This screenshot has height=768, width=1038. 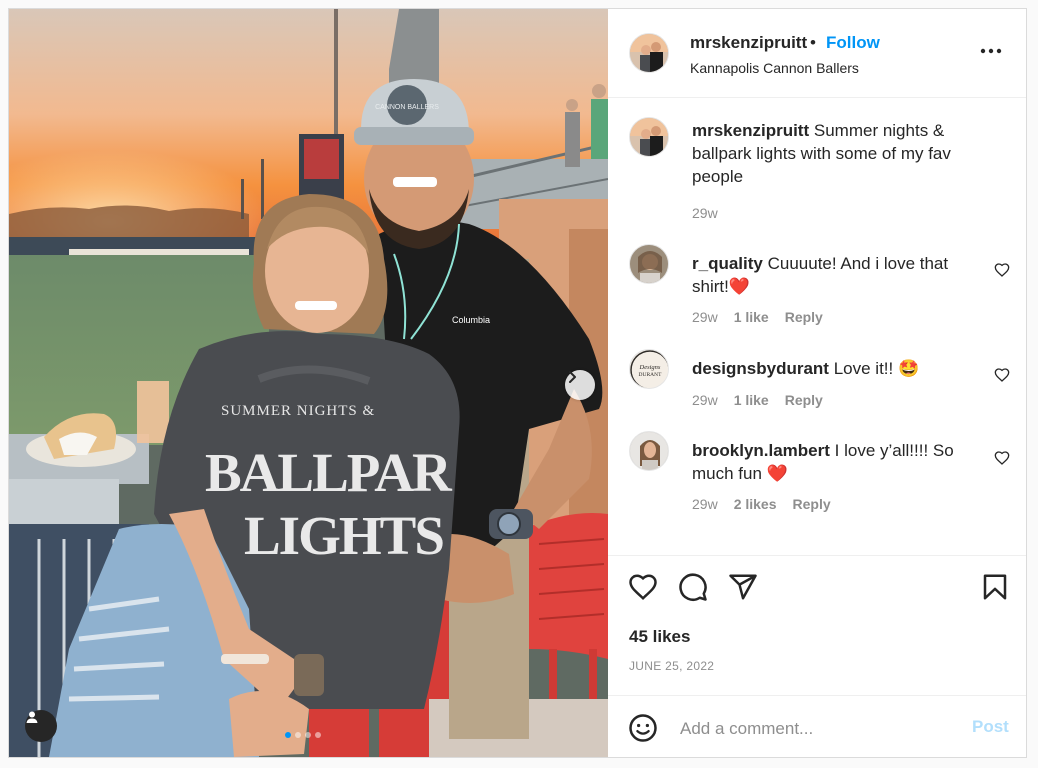 What do you see at coordinates (748, 43) in the screenshot?
I see `author-username: mrskenzipruitt` at bounding box center [748, 43].